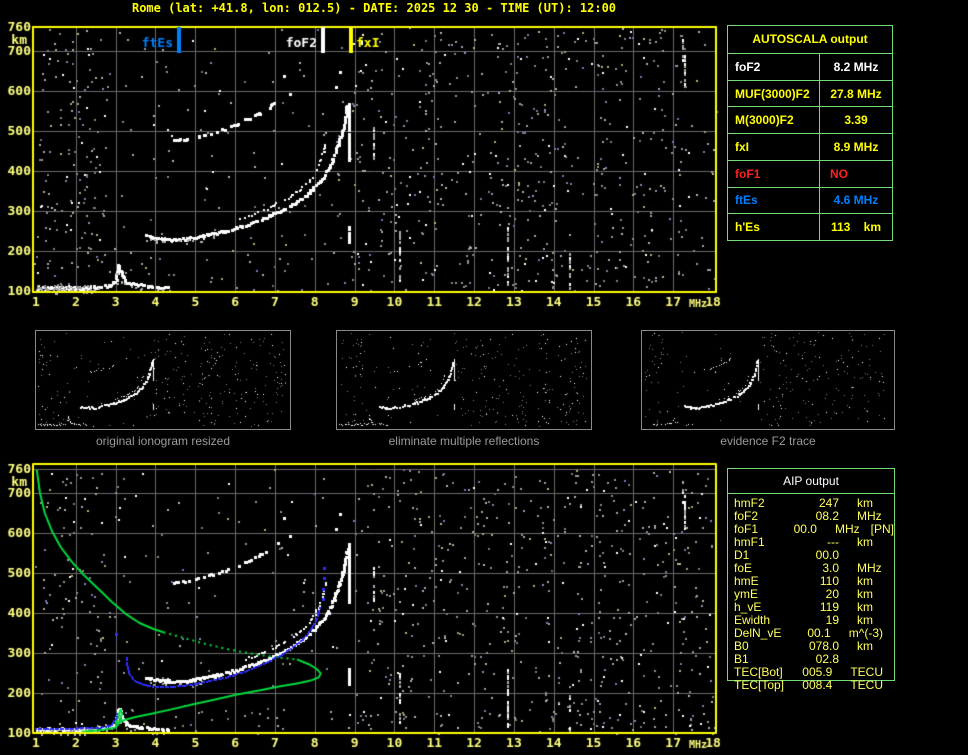 The width and height of the screenshot is (968, 755). I want to click on table-row: foF1 NO, so click(810, 174).